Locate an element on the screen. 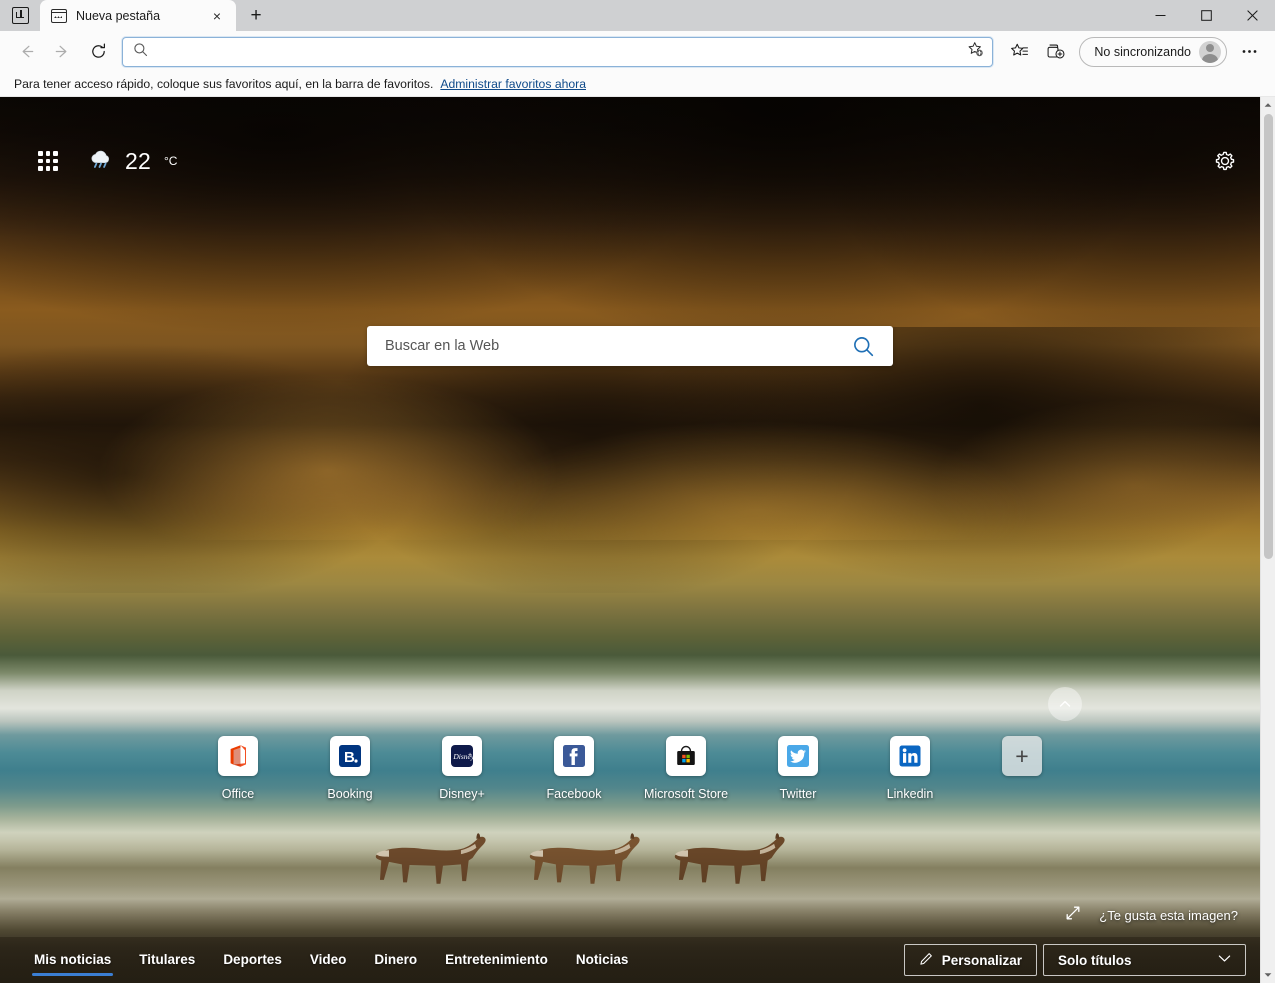  image-feedback: ¿Te gusta esta imagen? is located at coordinates (1151, 915).